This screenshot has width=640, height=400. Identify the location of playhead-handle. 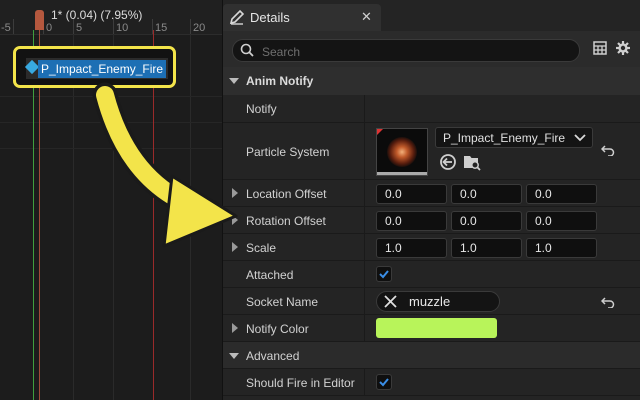
(39, 20).